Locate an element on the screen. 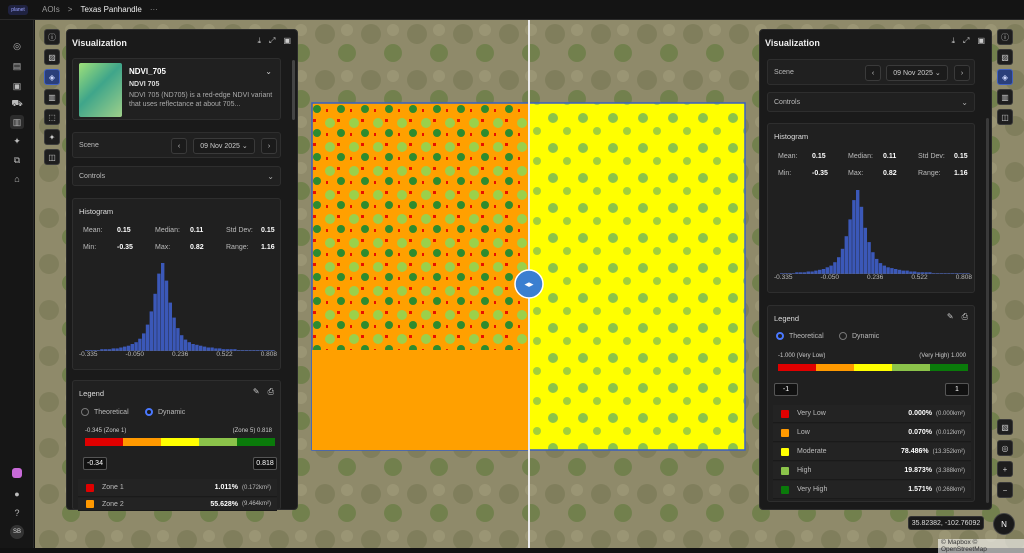 The width and height of the screenshot is (1024, 553). help-icon: ? is located at coordinates (17, 513).